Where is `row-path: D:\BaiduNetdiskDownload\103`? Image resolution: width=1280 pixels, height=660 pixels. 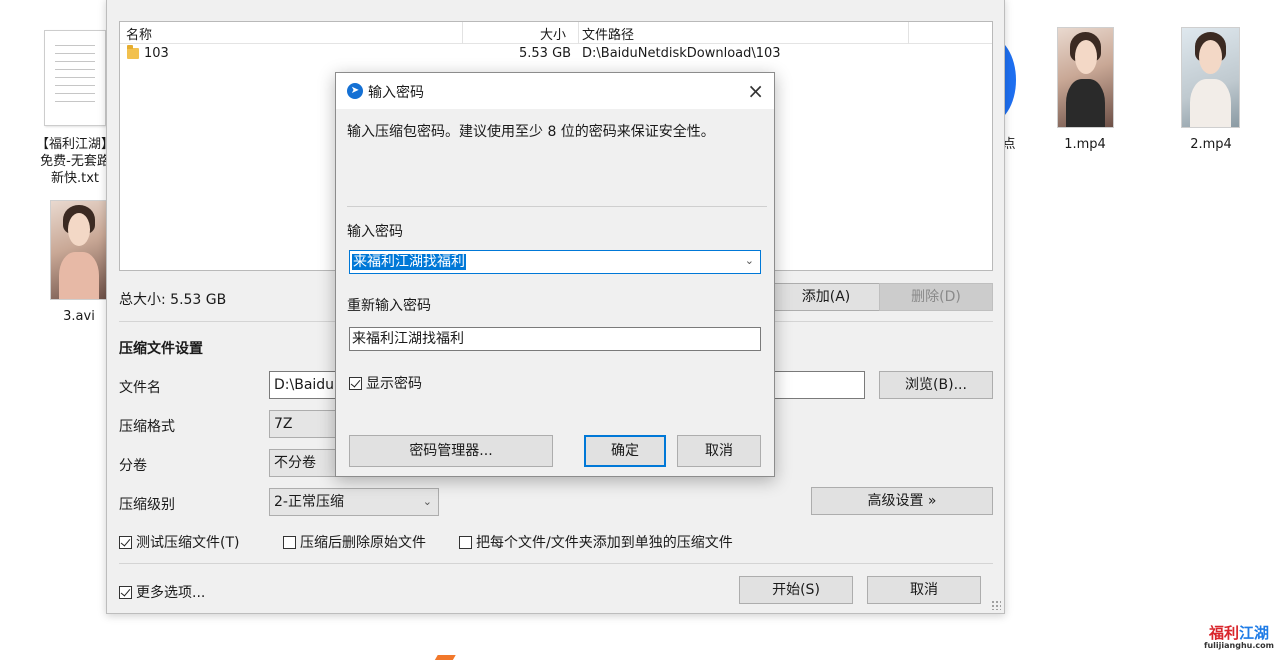
row-path: D:\BaiduNetdiskDownload\103 is located at coordinates (681, 53).